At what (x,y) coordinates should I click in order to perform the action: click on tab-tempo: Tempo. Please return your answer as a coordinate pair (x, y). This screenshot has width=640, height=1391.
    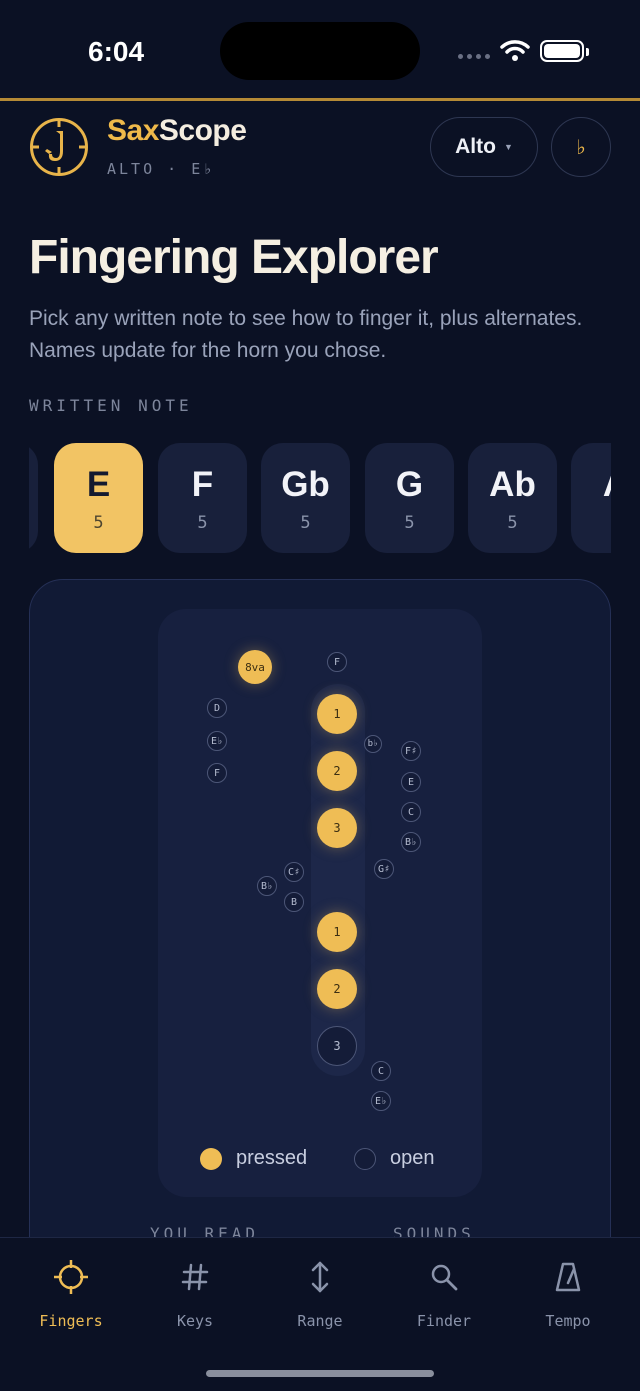
    Looking at the image, I should click on (568, 1288).